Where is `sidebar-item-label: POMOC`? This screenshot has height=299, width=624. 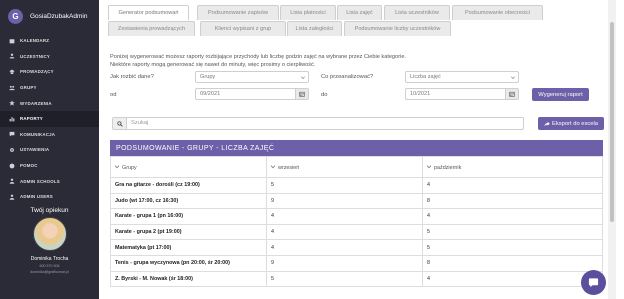
sidebar-item-label: POMOC is located at coordinates (29, 166).